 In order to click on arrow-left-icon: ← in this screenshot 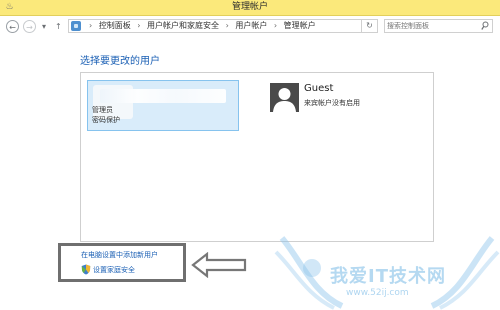, I will do `click(12, 27)`.